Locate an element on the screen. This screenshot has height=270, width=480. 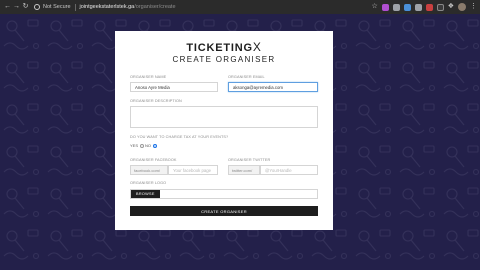
avatar is located at coordinates (462, 7).